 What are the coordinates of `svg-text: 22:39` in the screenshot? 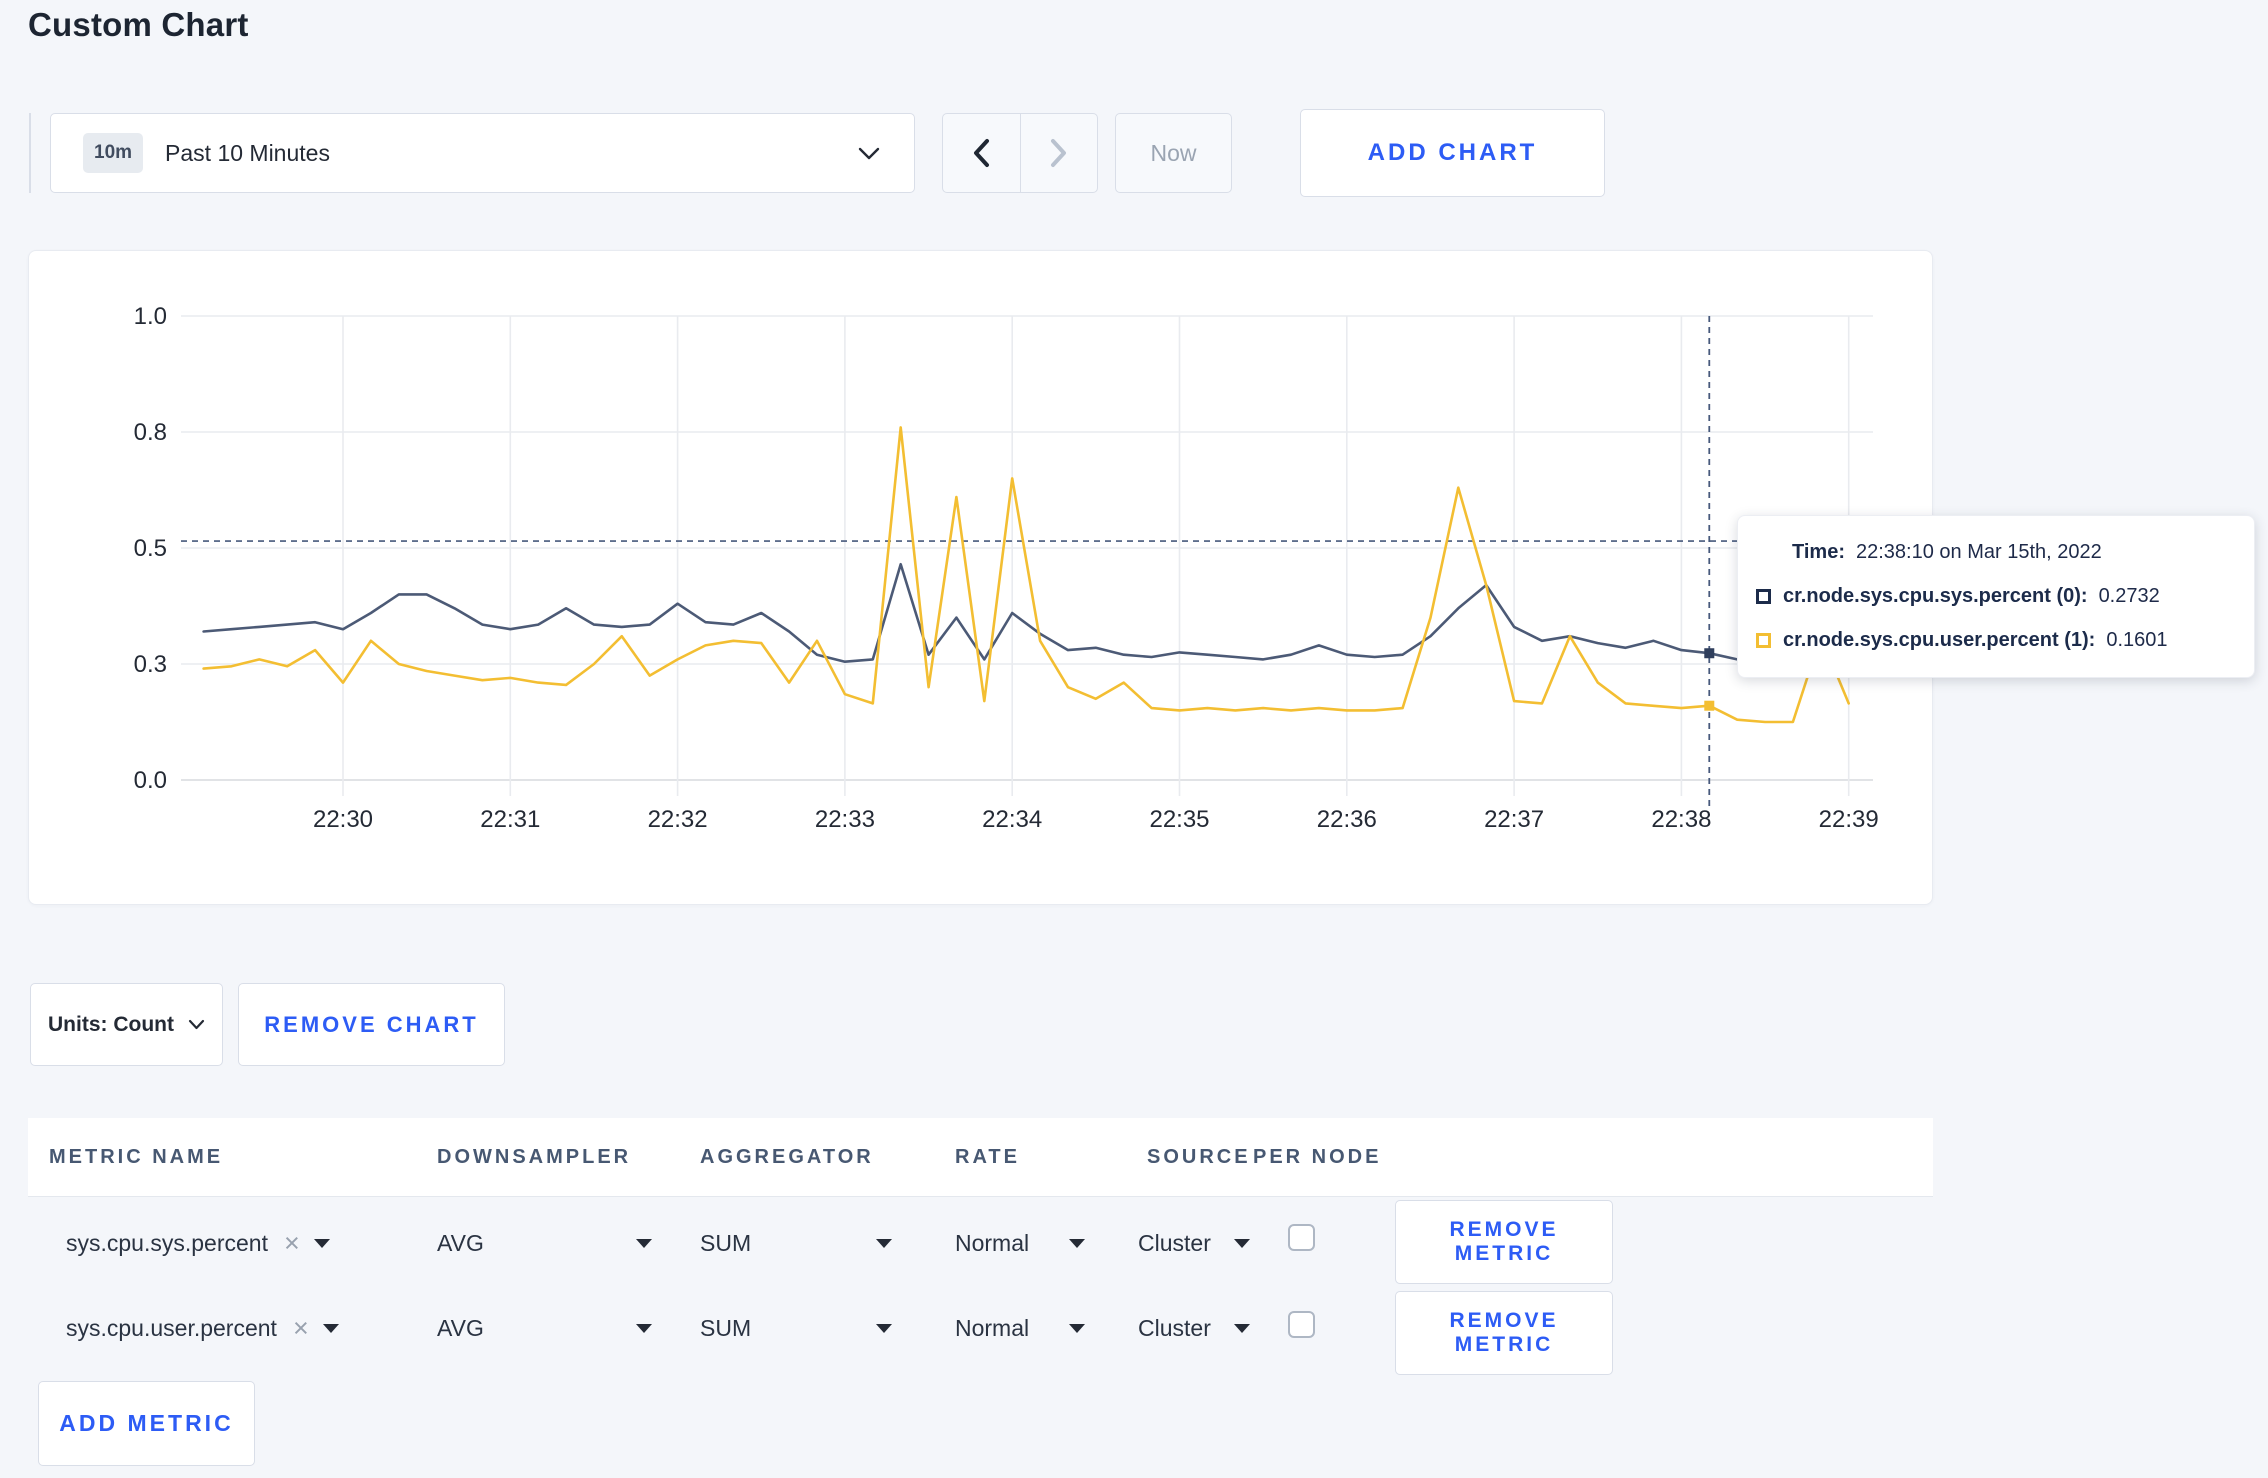 It's located at (1849, 819).